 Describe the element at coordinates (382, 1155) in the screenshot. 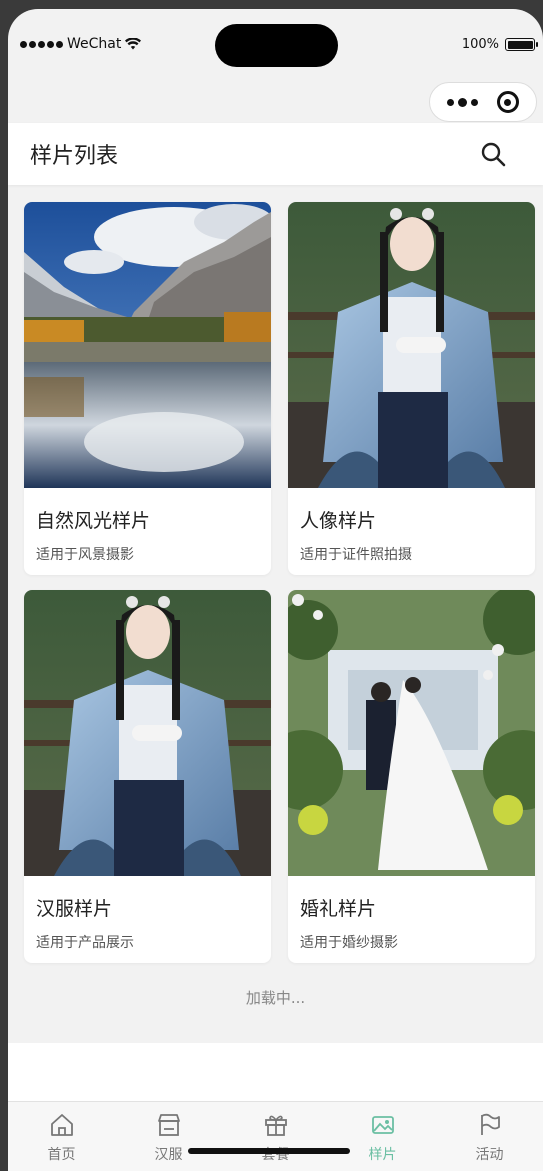

I see `tab-label: 样片` at that location.